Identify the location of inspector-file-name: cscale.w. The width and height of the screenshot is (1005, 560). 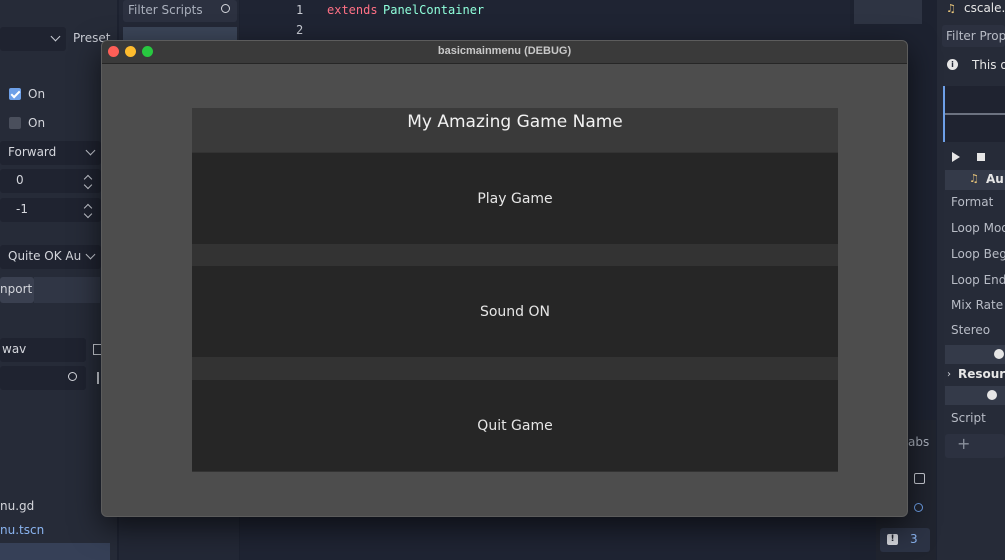
(984, 8).